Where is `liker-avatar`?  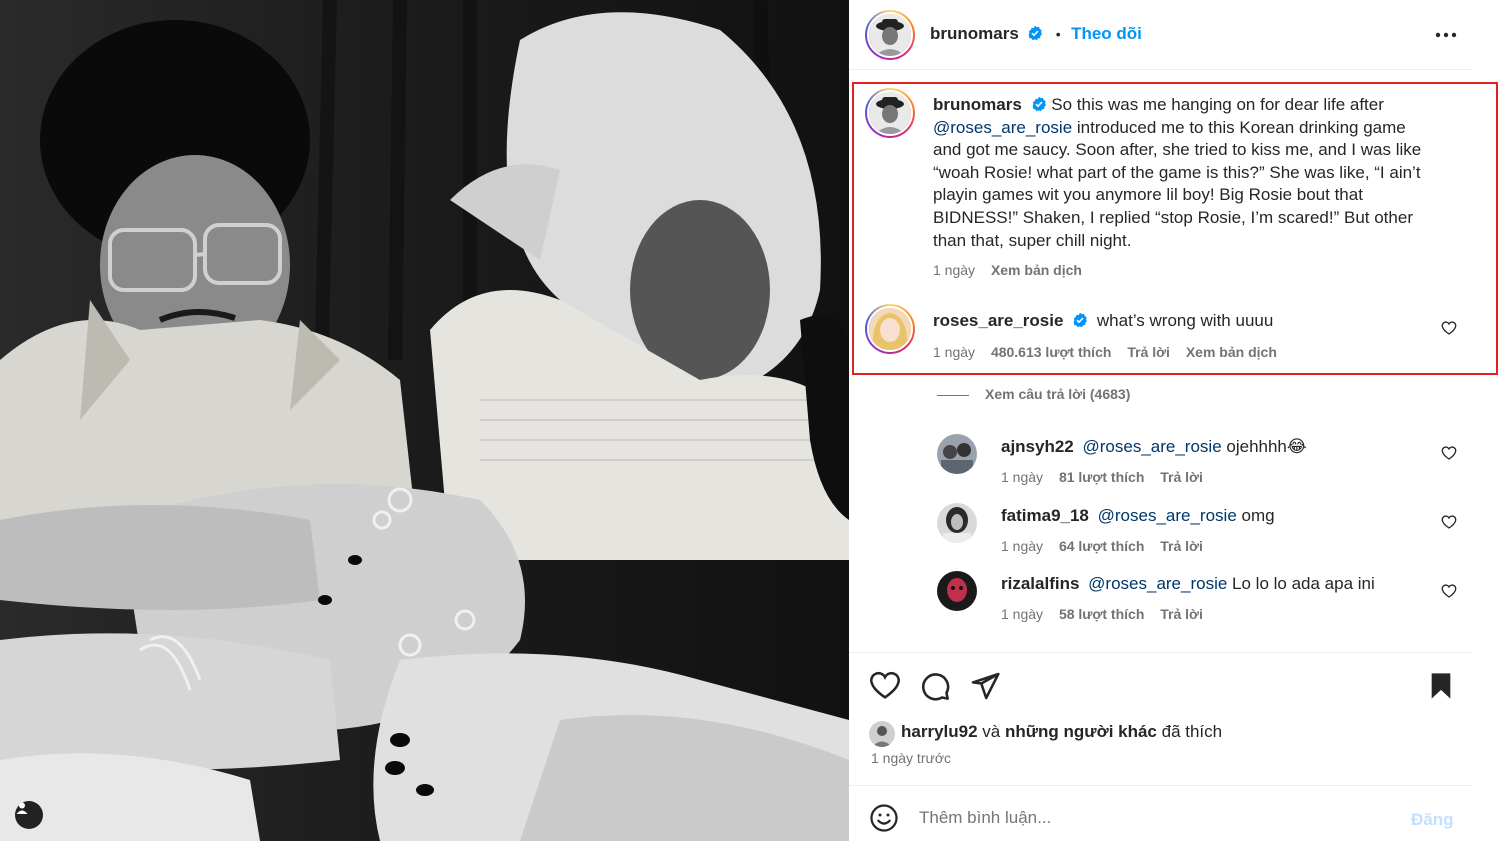 liker-avatar is located at coordinates (882, 734).